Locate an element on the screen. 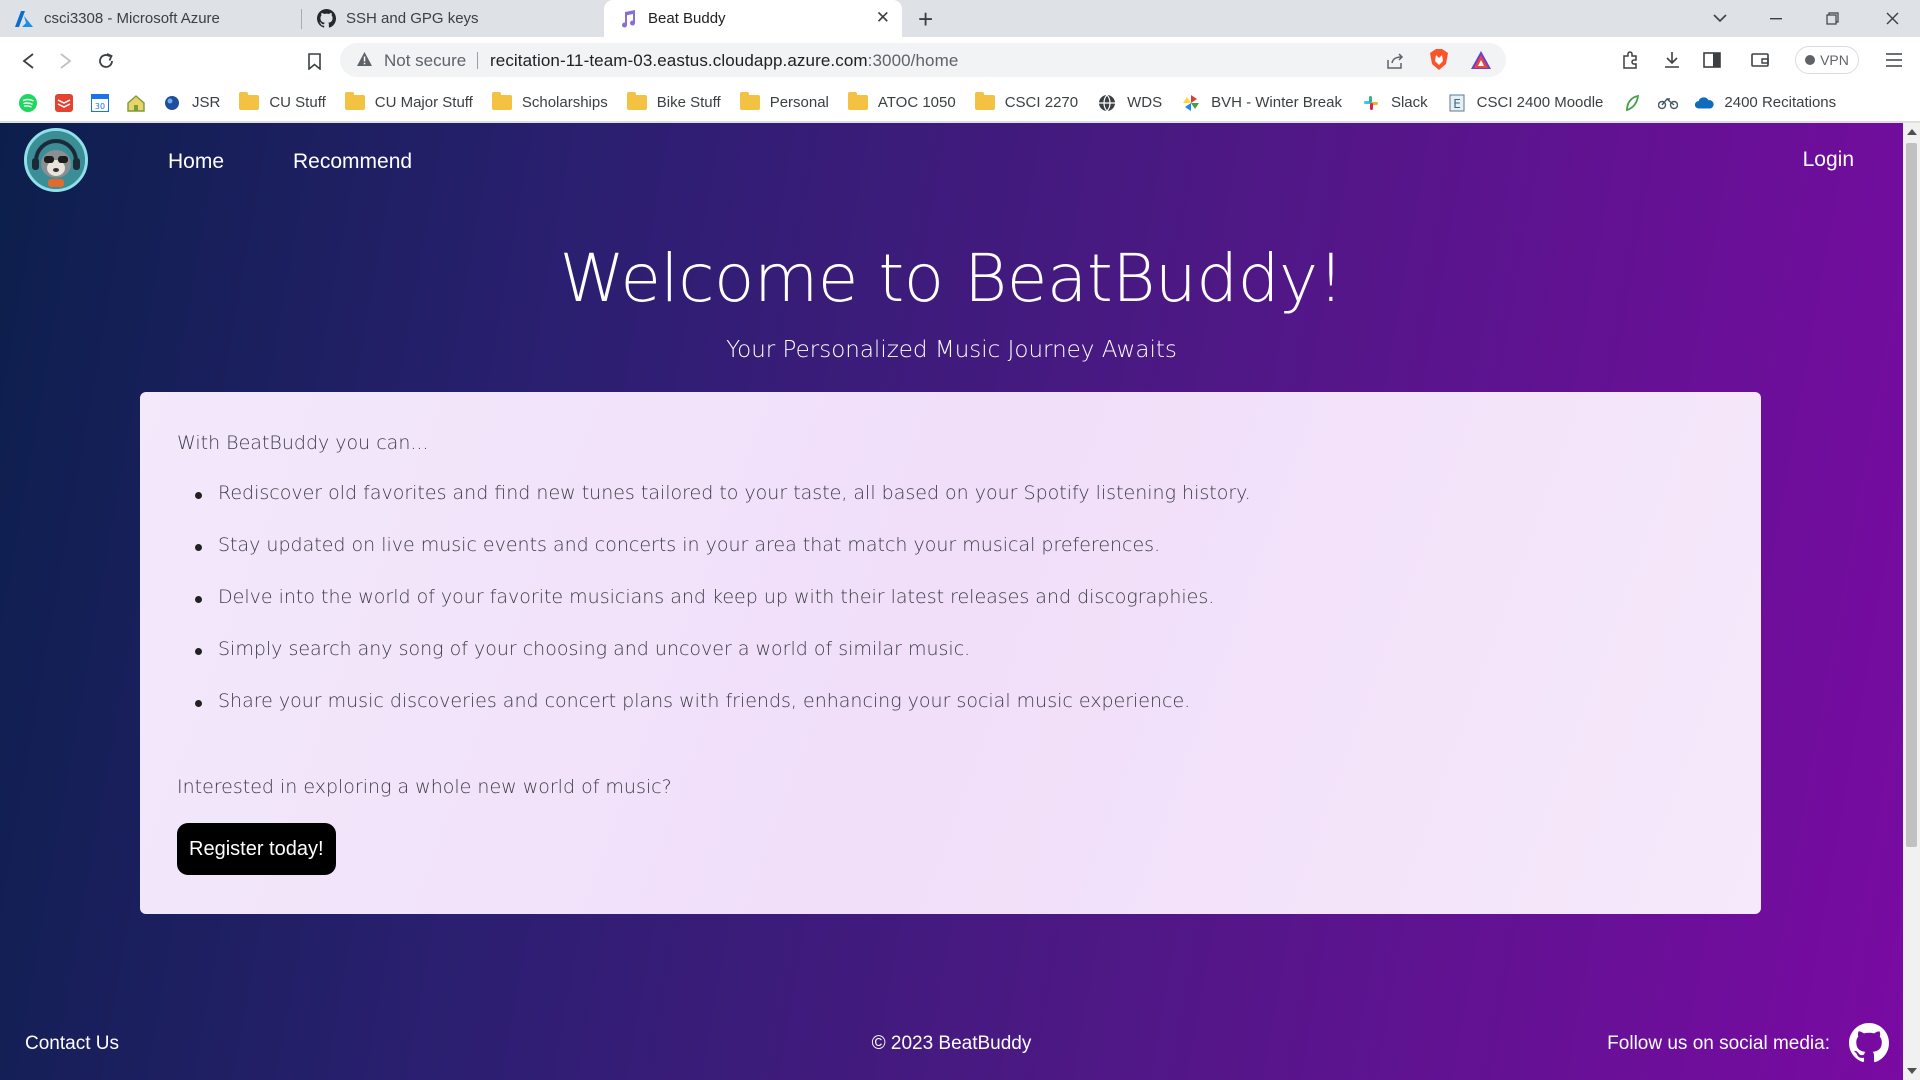 The width and height of the screenshot is (1920, 1080). bookmark-label: 2400 Recitations is located at coordinates (1780, 102).